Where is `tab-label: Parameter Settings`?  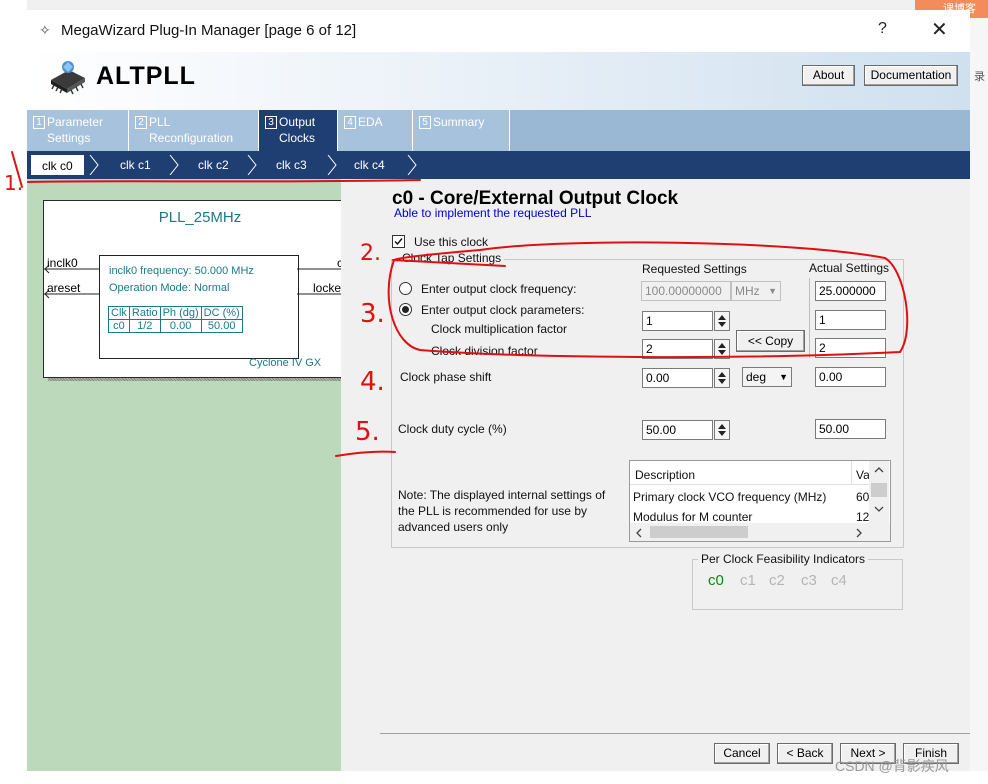 tab-label: Parameter Settings is located at coordinates (75, 130).